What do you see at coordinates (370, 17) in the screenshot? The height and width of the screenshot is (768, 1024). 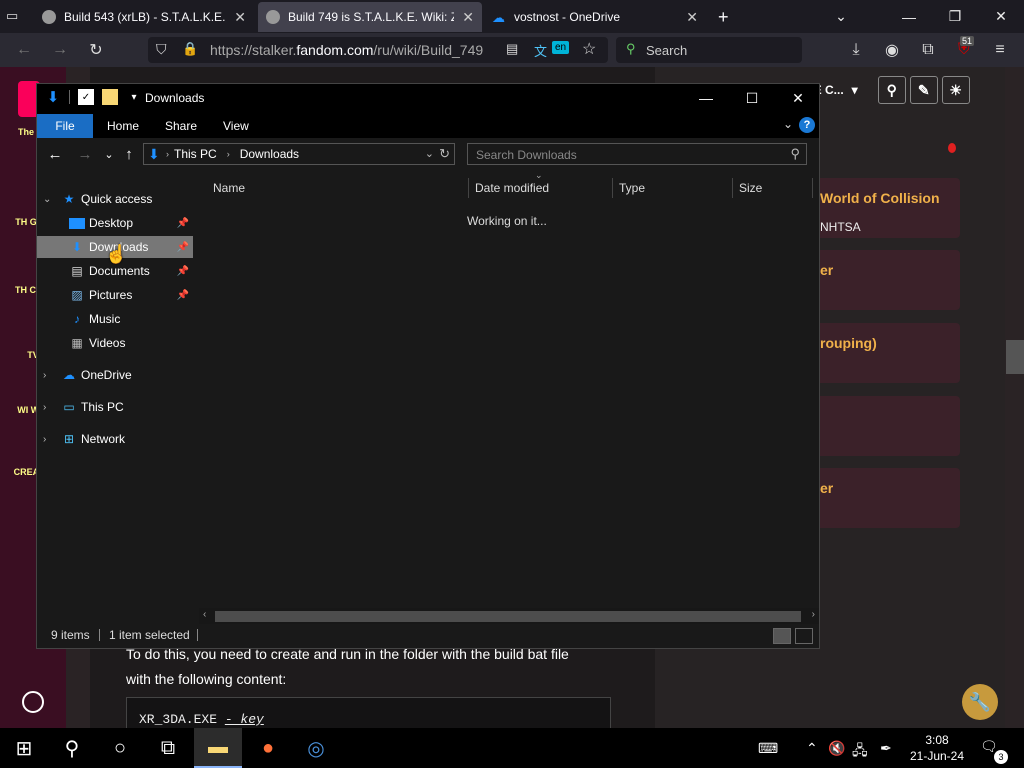 I see `browser-tab-2: Build 749 is S.T.A.L.K.E. Wiki: Zon ✕` at bounding box center [370, 17].